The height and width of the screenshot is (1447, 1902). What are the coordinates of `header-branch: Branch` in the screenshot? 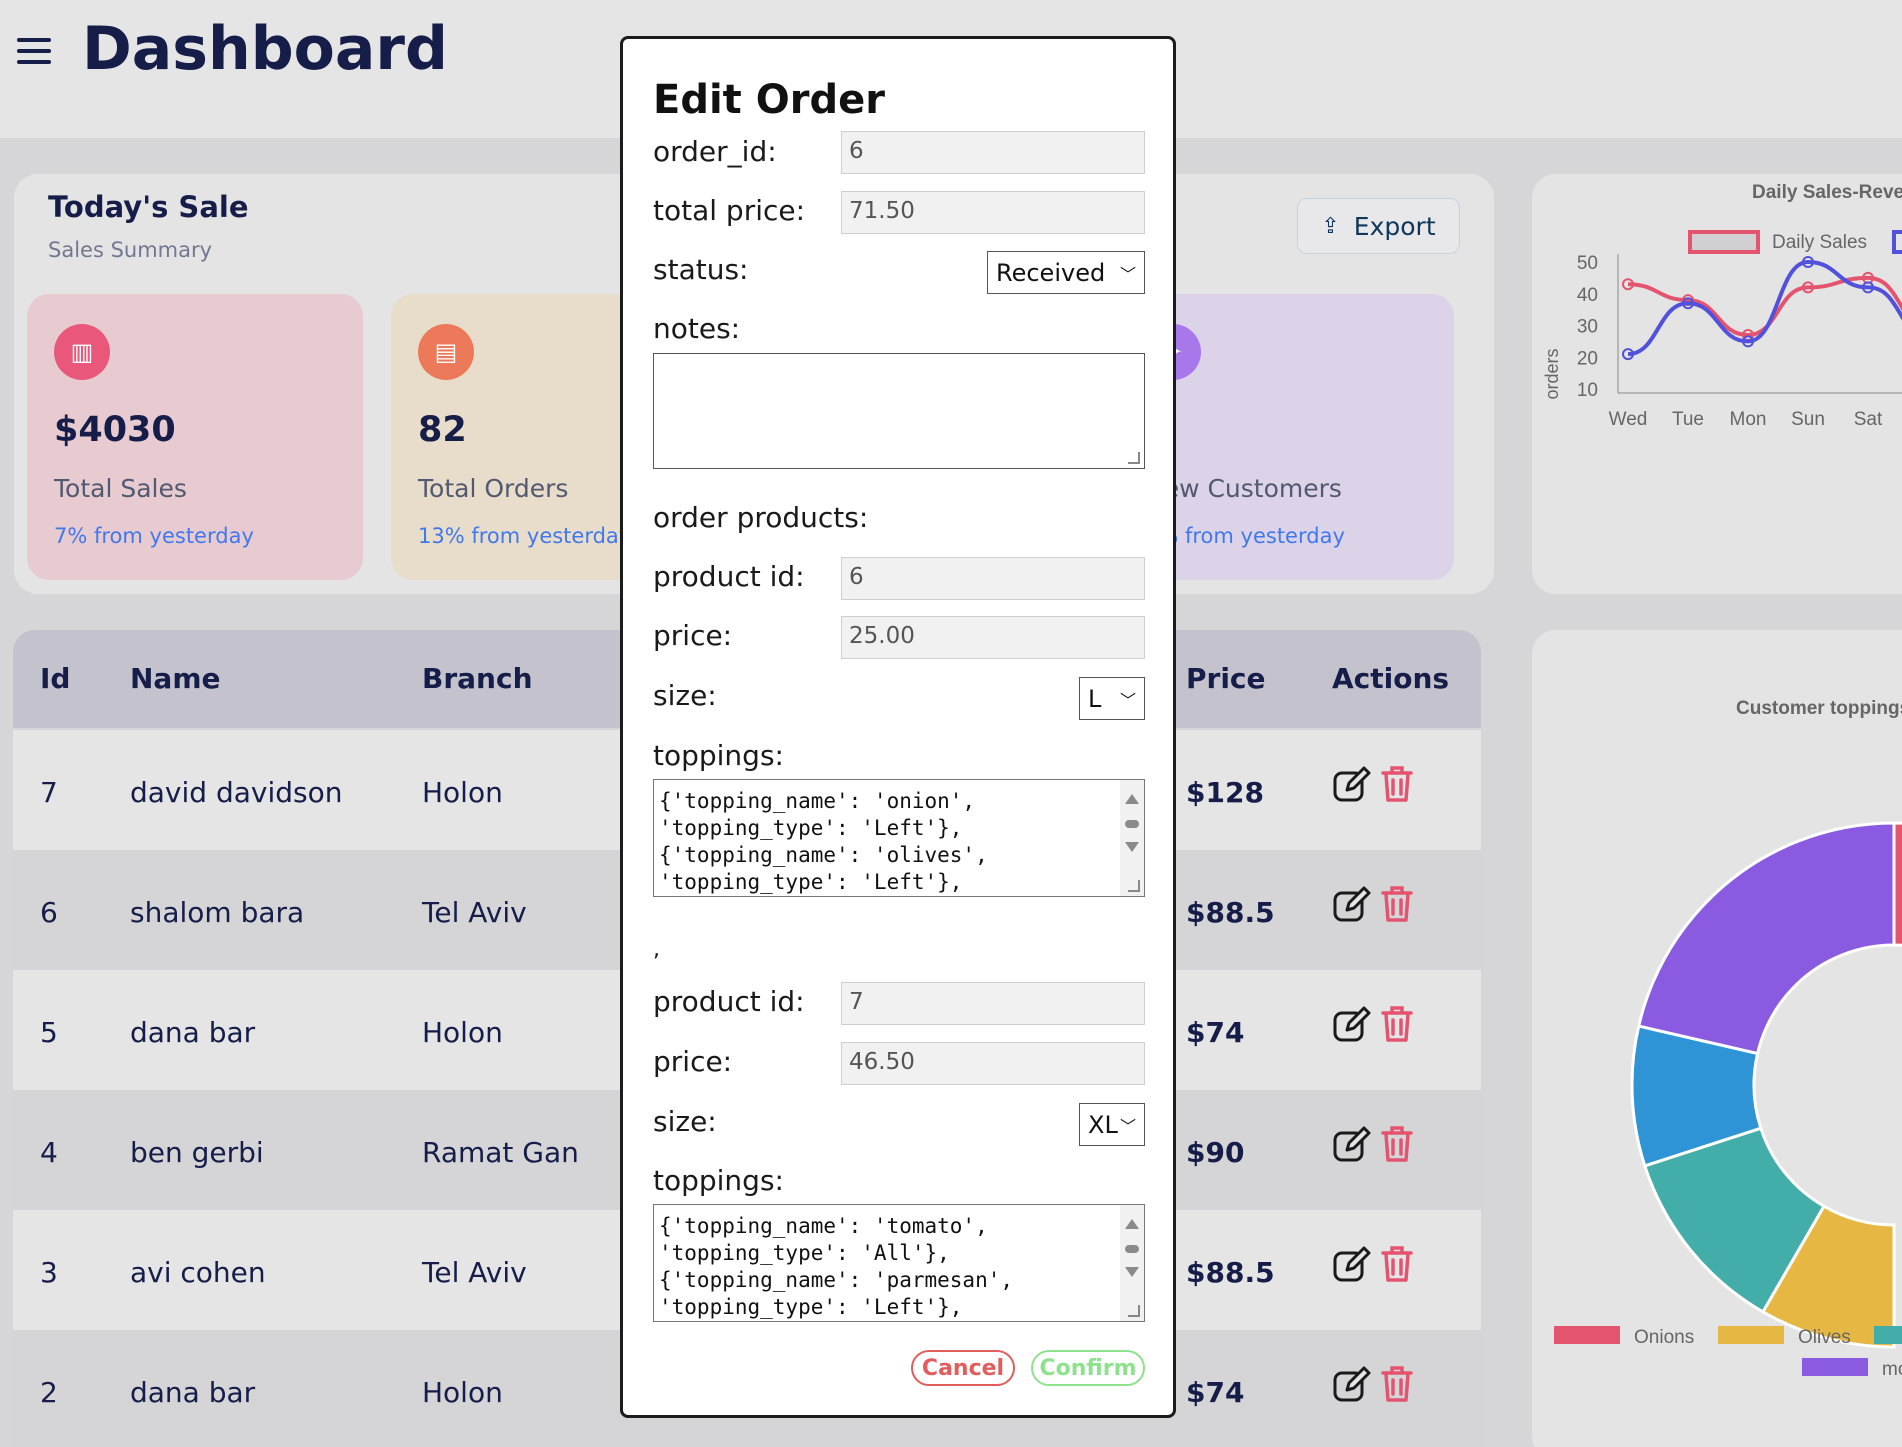 It's located at (477, 678).